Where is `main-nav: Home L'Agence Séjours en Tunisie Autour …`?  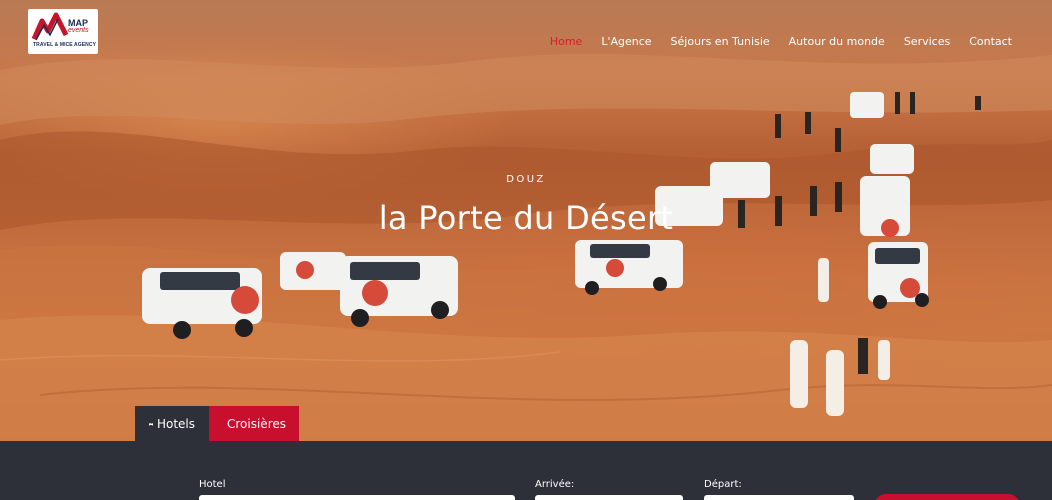
main-nav: Home L'Agence Séjours en Tunisie Autour … is located at coordinates (771, 41).